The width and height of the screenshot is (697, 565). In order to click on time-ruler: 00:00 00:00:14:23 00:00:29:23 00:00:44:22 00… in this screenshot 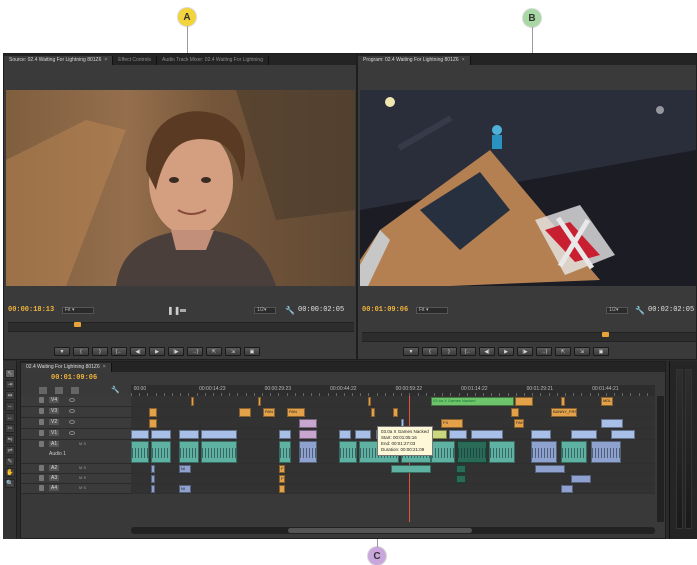, I will do `click(393, 390)`.